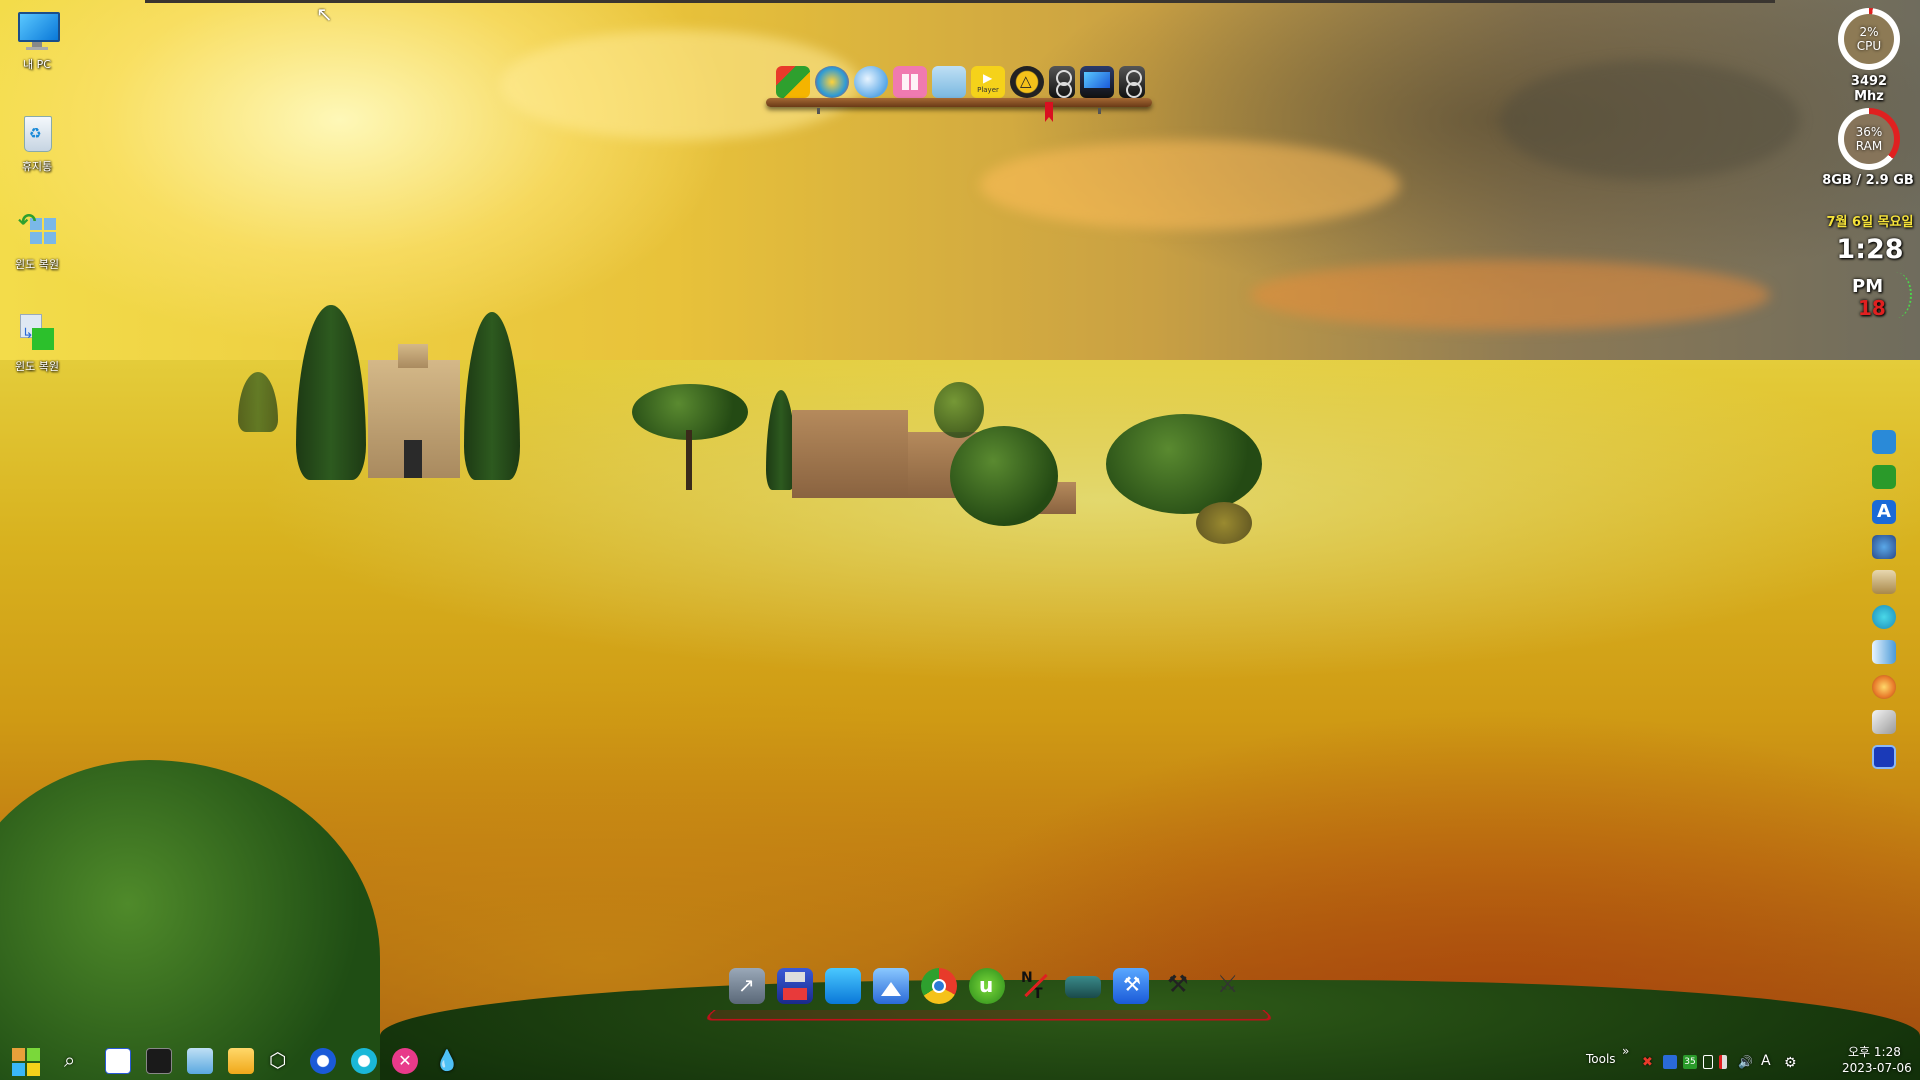  What do you see at coordinates (1027, 82) in the screenshot?
I see `aimp-icon: △` at bounding box center [1027, 82].